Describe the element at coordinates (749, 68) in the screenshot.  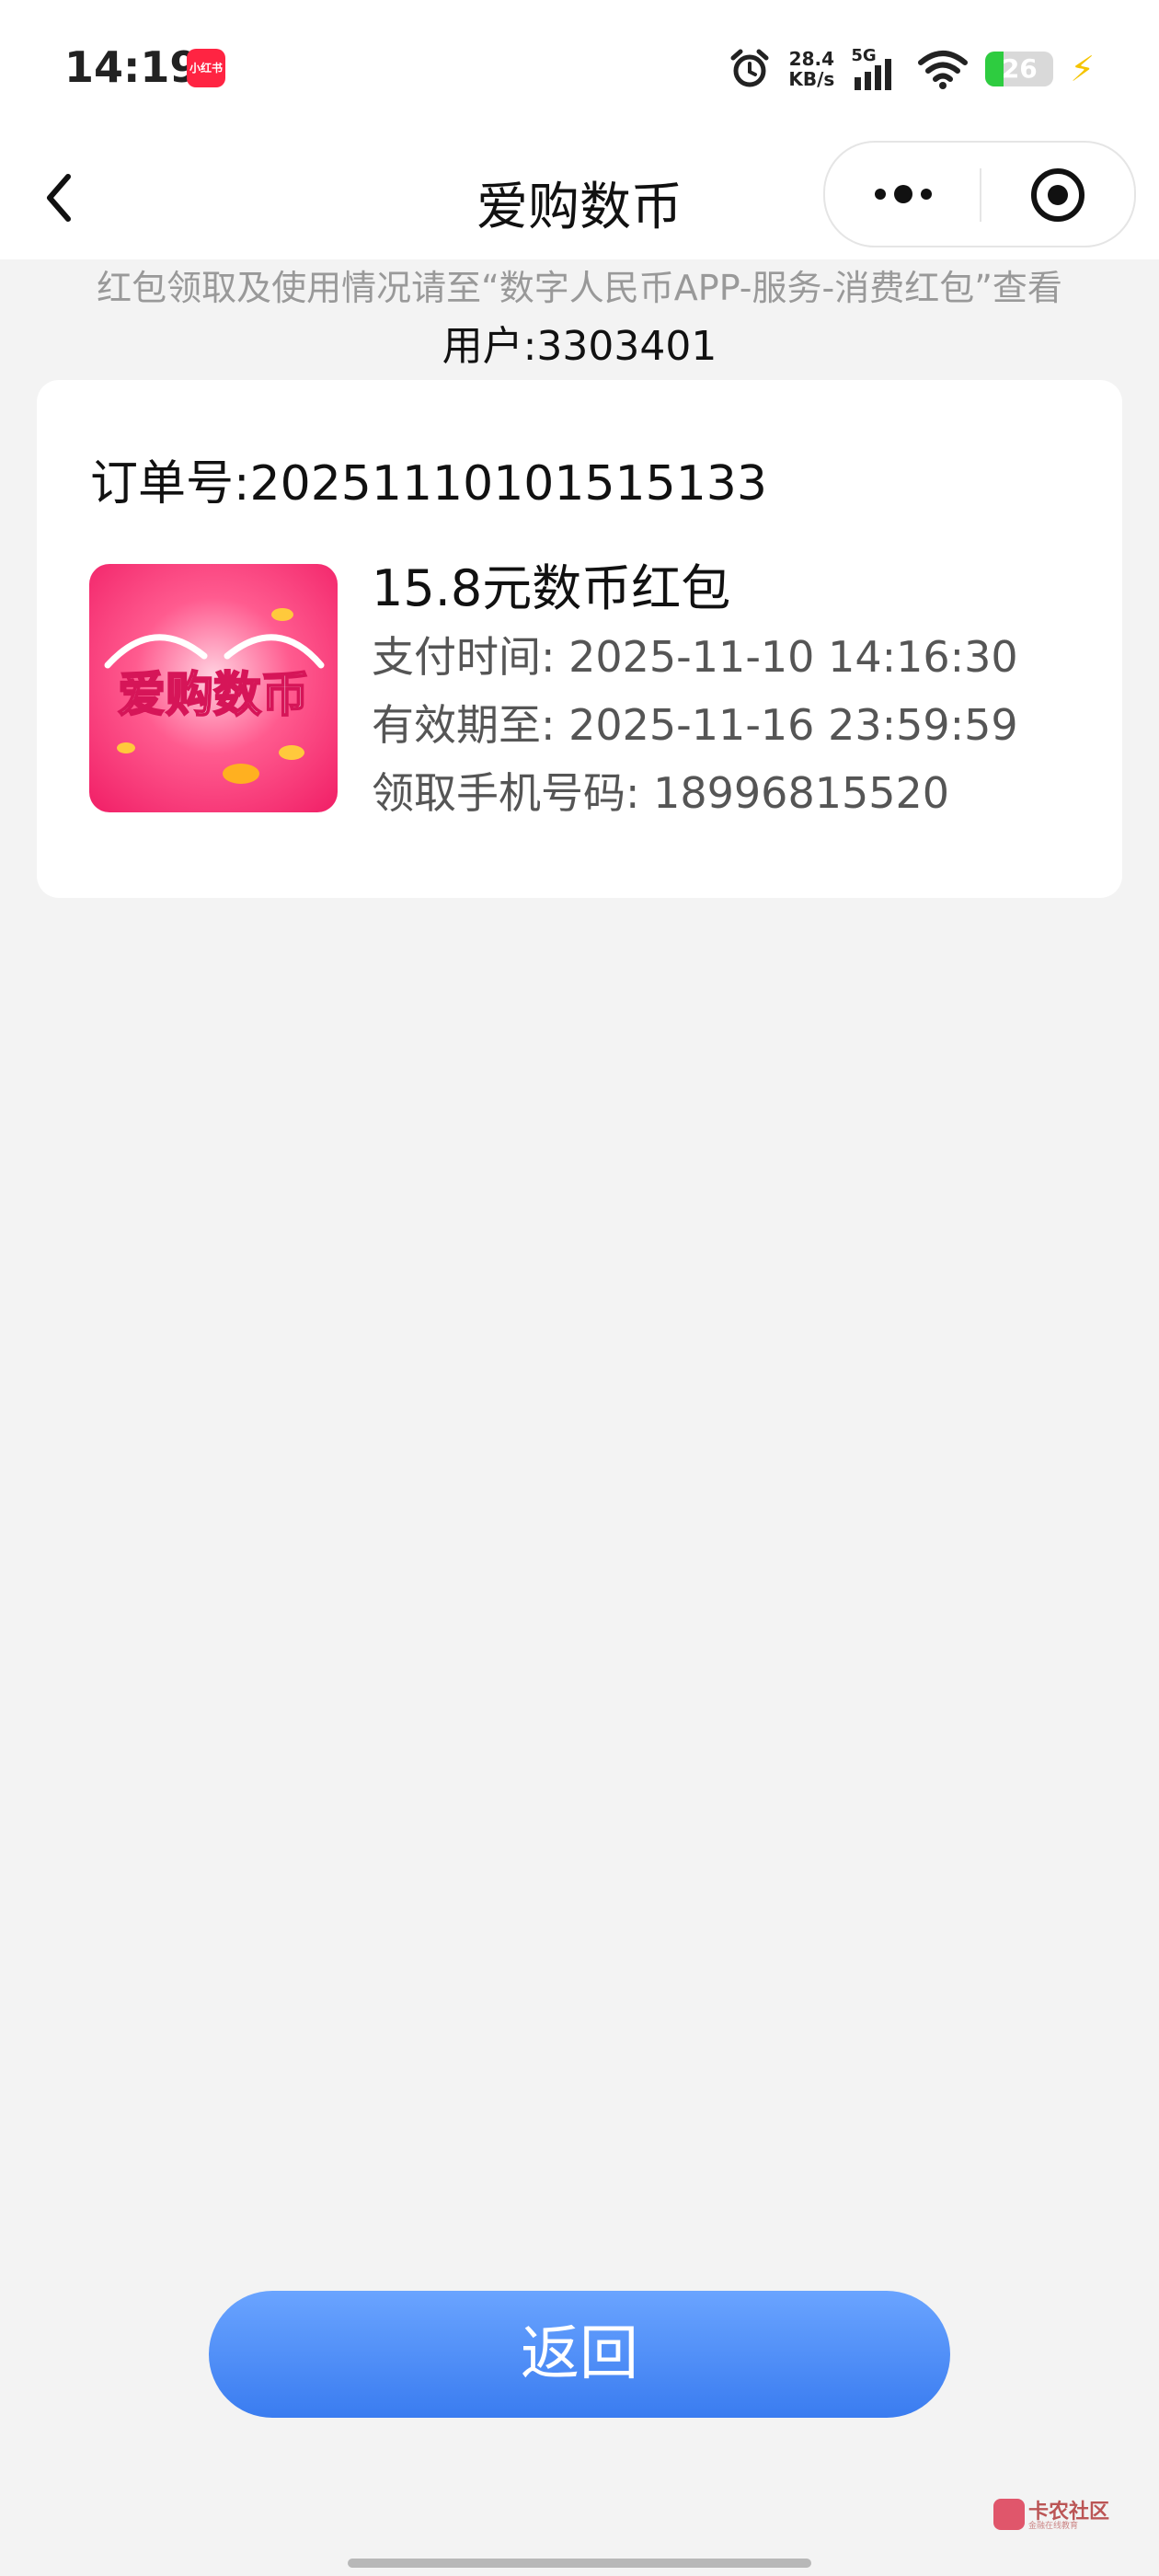
I see `alarm-icon` at that location.